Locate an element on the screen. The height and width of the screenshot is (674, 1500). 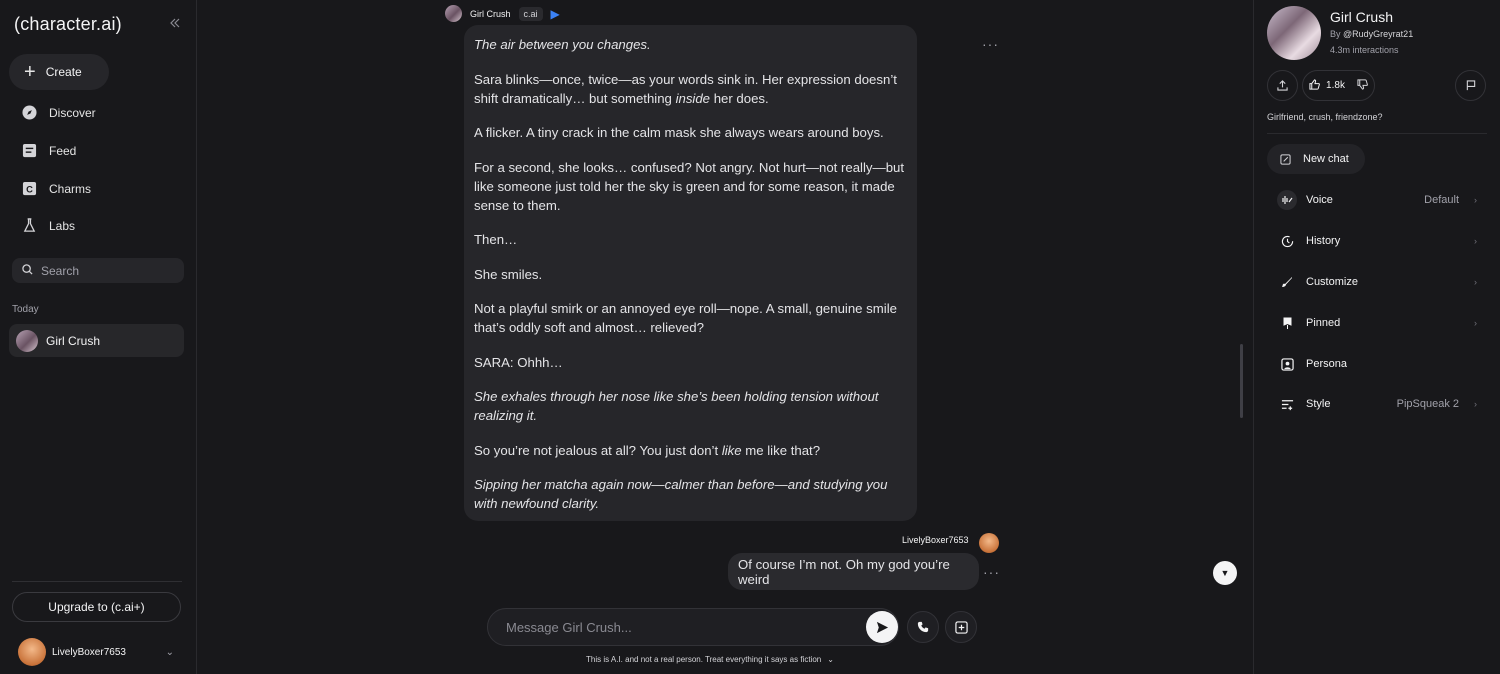
thumbs-up-icon is located at coordinates (1314, 85).